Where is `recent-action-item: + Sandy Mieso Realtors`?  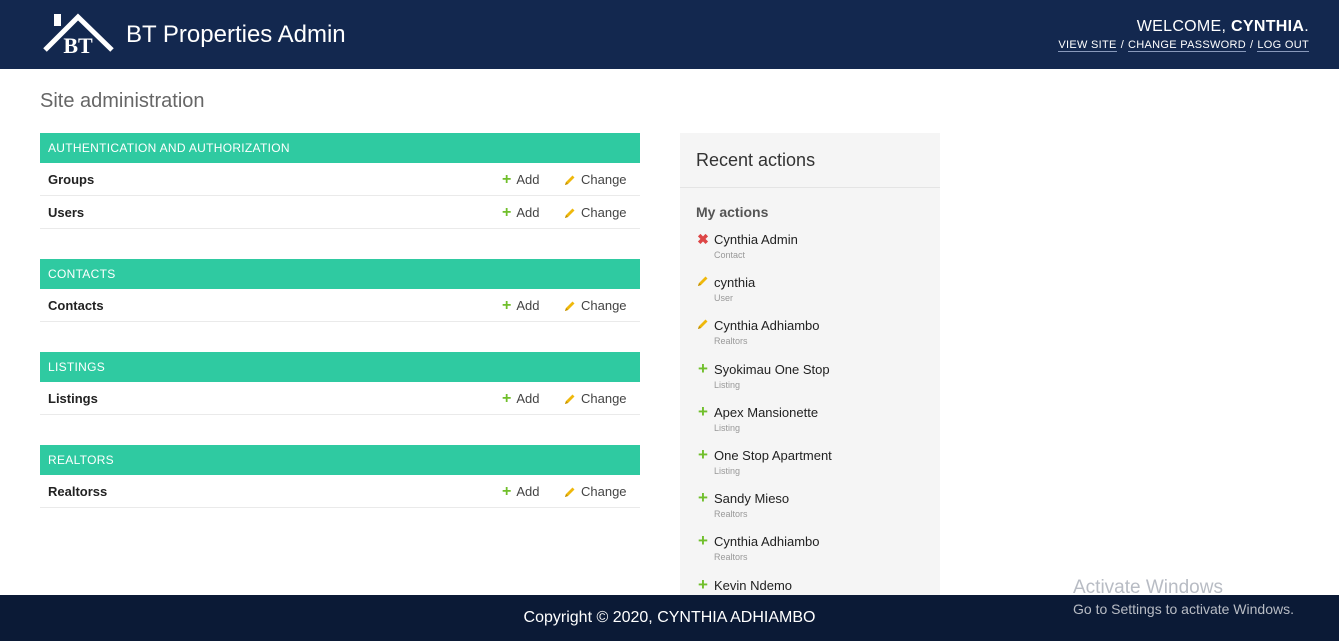
recent-action-item: + Sandy Mieso Realtors is located at coordinates (810, 511).